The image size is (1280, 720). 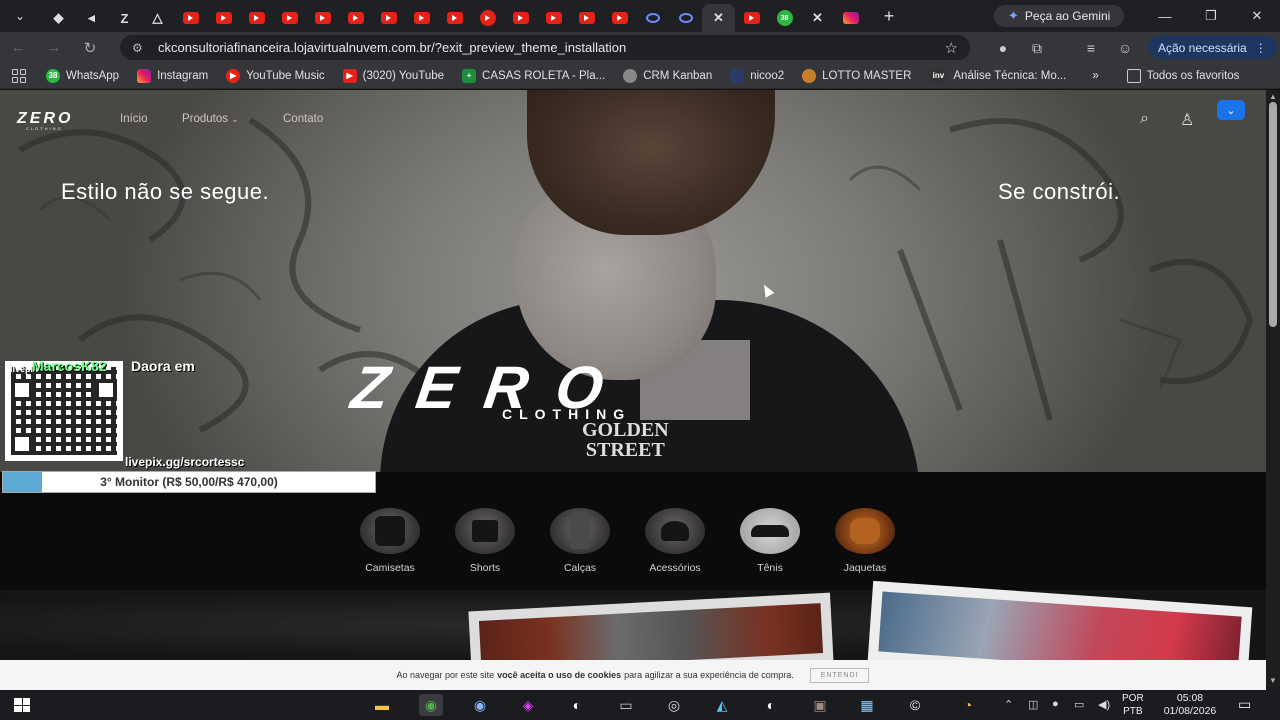 What do you see at coordinates (867, 705) in the screenshot?
I see `calculator-icon: ▦` at bounding box center [867, 705].